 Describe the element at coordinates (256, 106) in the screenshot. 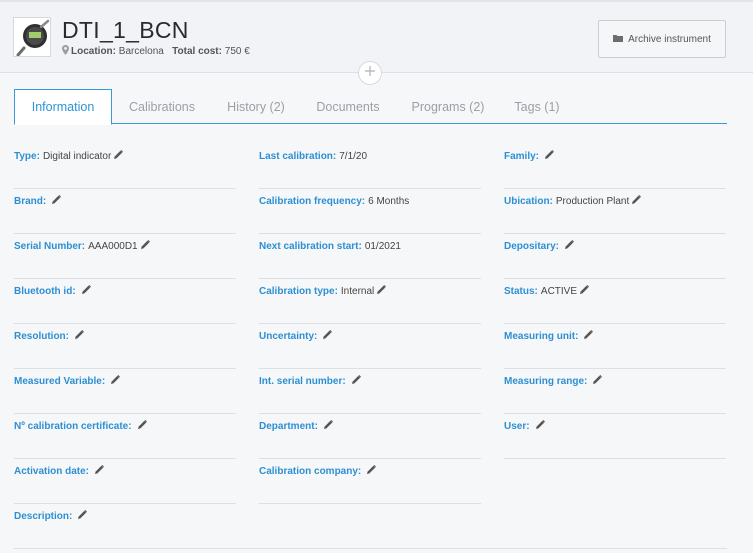

I see `tab-history: History (2)` at that location.